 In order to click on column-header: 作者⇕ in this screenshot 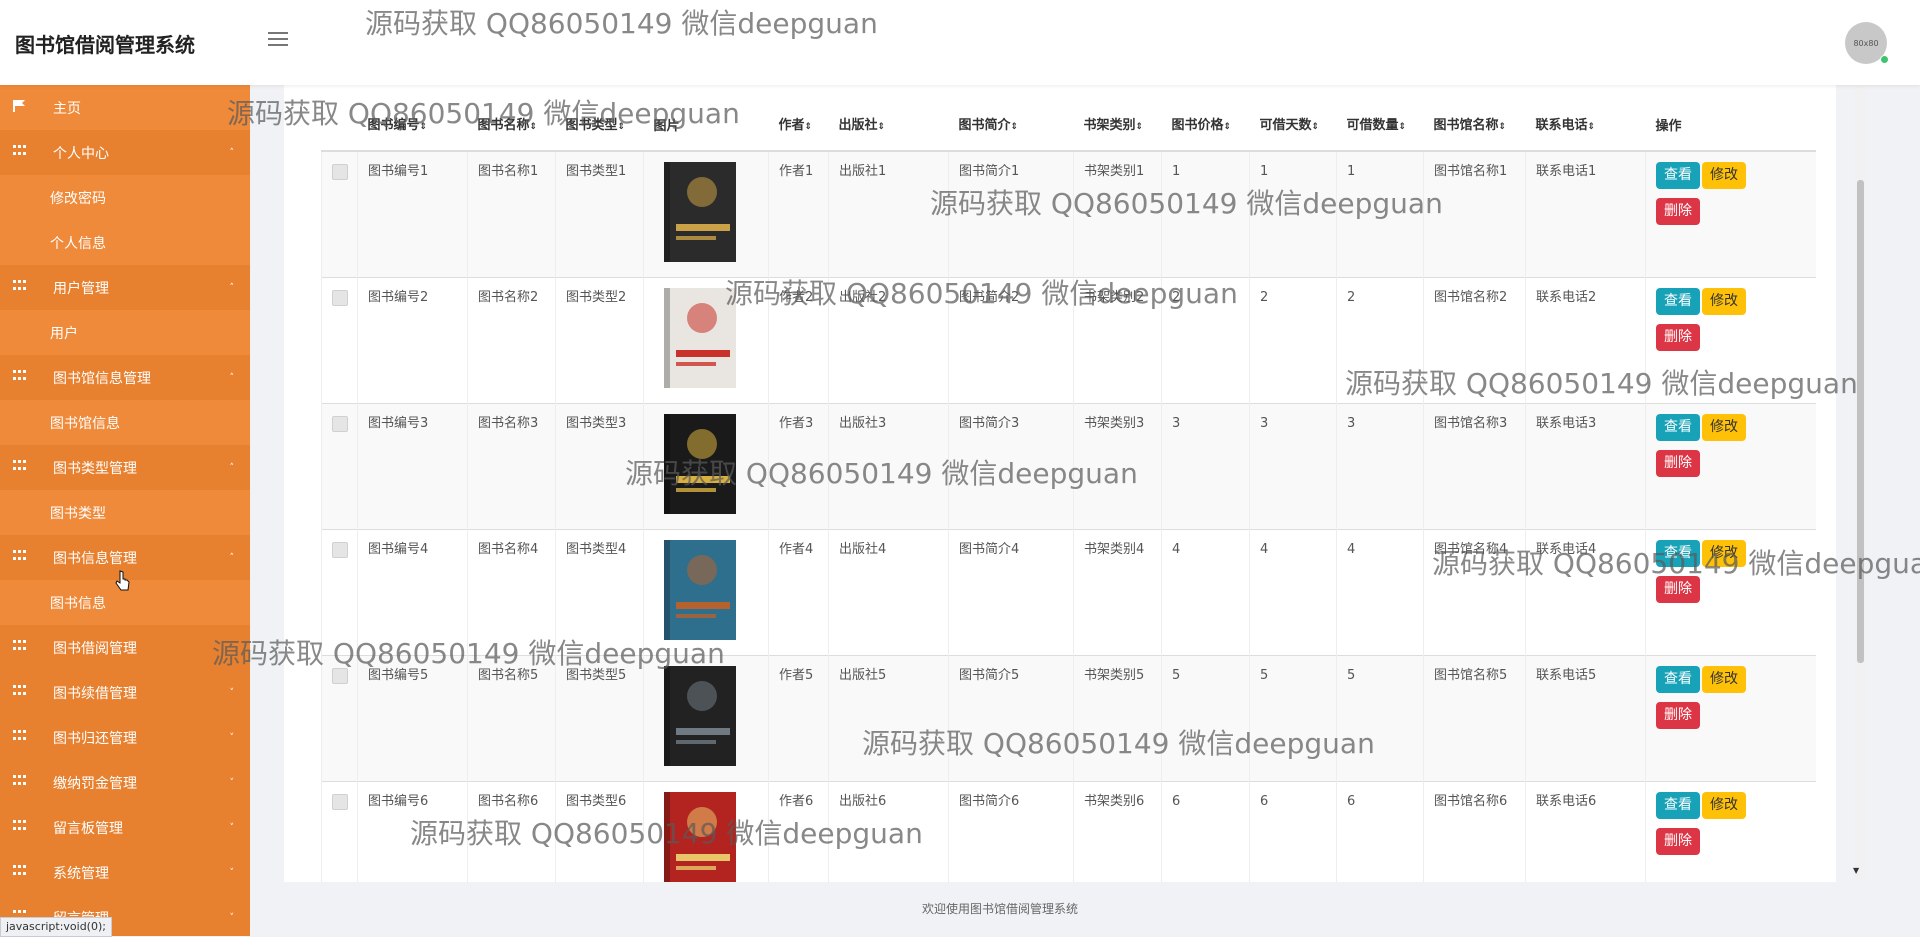, I will do `click(798, 118)`.